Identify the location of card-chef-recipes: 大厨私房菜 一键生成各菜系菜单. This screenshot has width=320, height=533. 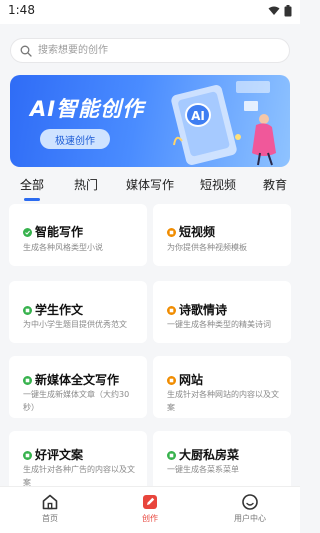
(222, 462).